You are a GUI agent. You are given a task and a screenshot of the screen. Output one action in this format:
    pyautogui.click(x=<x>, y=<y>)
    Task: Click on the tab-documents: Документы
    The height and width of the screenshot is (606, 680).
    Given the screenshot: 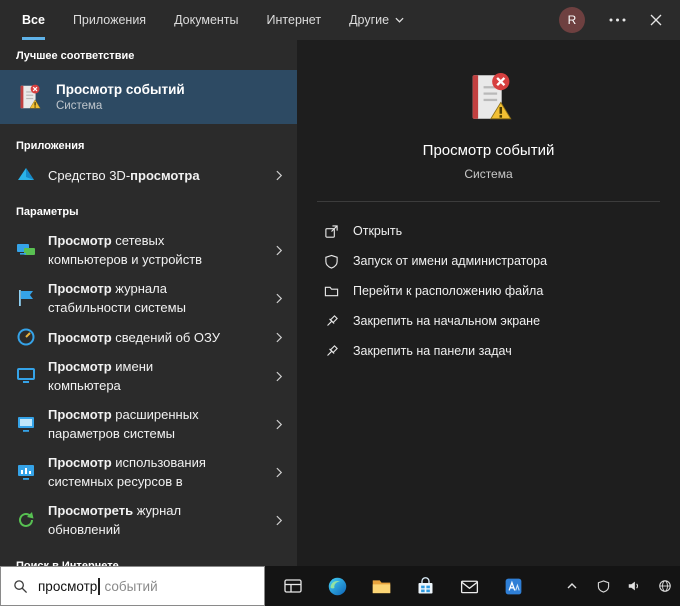 What is the action you would take?
    pyautogui.click(x=206, y=20)
    